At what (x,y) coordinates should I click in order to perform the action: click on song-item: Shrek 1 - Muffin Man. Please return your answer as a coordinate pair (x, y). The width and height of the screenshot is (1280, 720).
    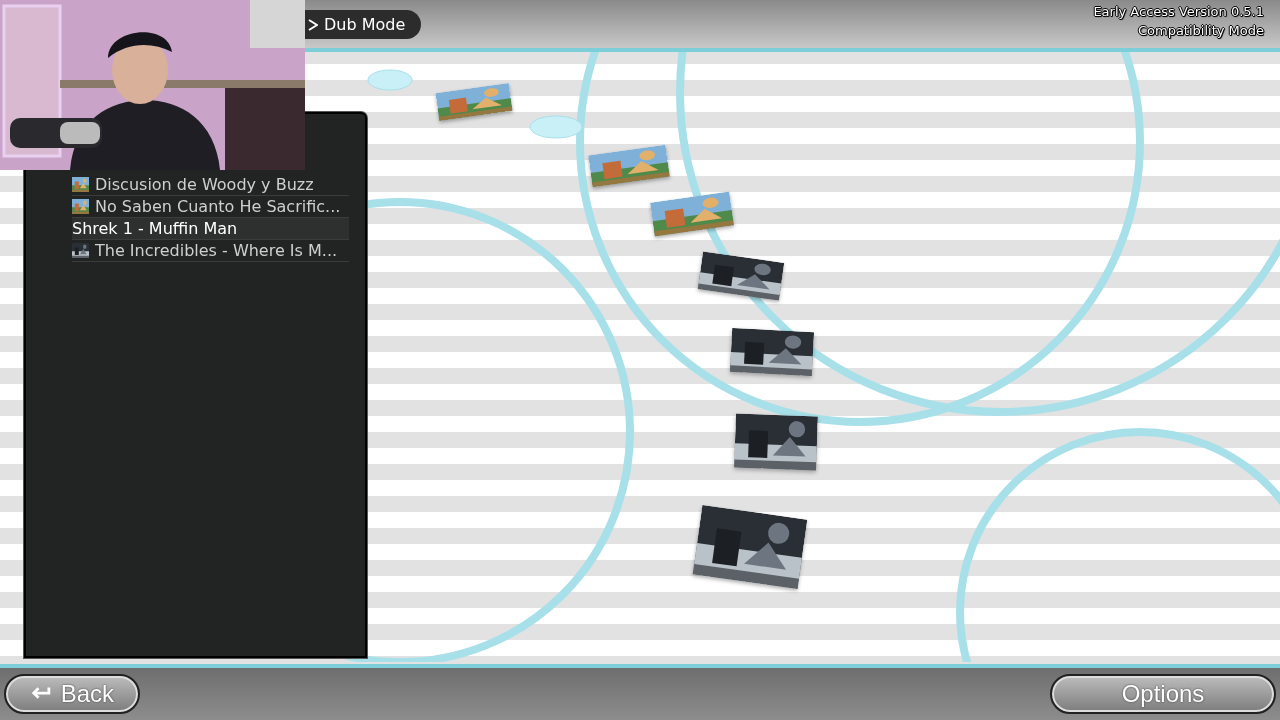
    Looking at the image, I should click on (210, 229).